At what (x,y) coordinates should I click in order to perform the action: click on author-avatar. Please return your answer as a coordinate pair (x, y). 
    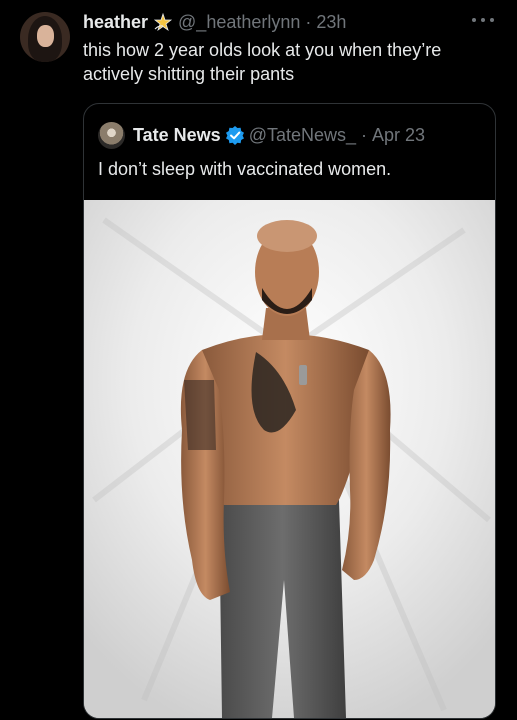
    Looking at the image, I should click on (45, 37).